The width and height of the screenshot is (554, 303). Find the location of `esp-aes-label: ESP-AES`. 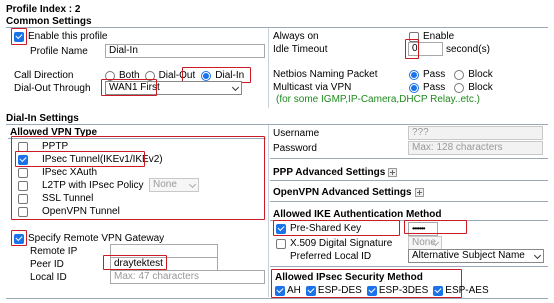

esp-aes-label: ESP-AES is located at coordinates (467, 290).